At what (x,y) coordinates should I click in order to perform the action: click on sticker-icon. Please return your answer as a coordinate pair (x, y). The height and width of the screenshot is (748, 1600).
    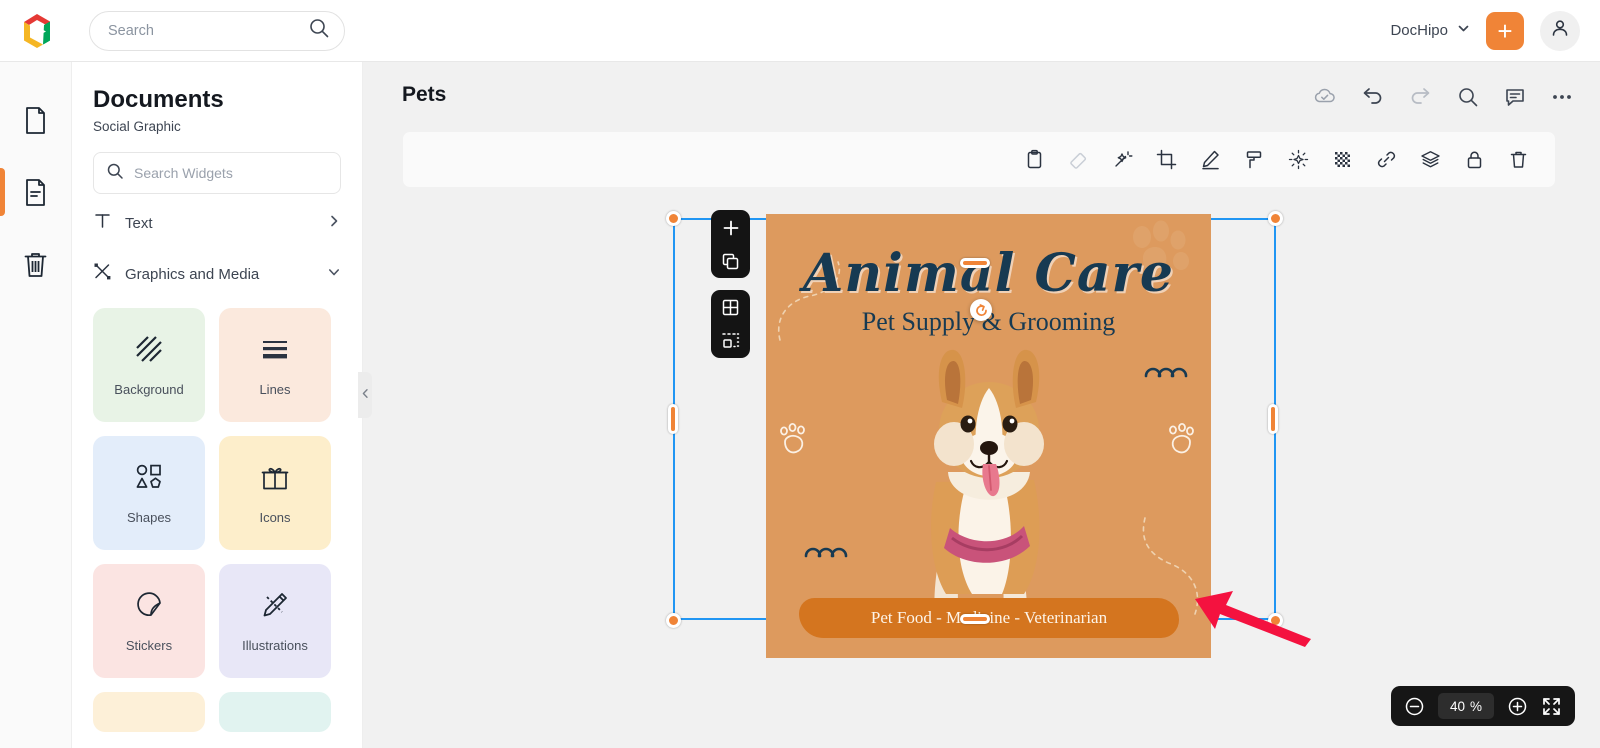
    Looking at the image, I should click on (149, 607).